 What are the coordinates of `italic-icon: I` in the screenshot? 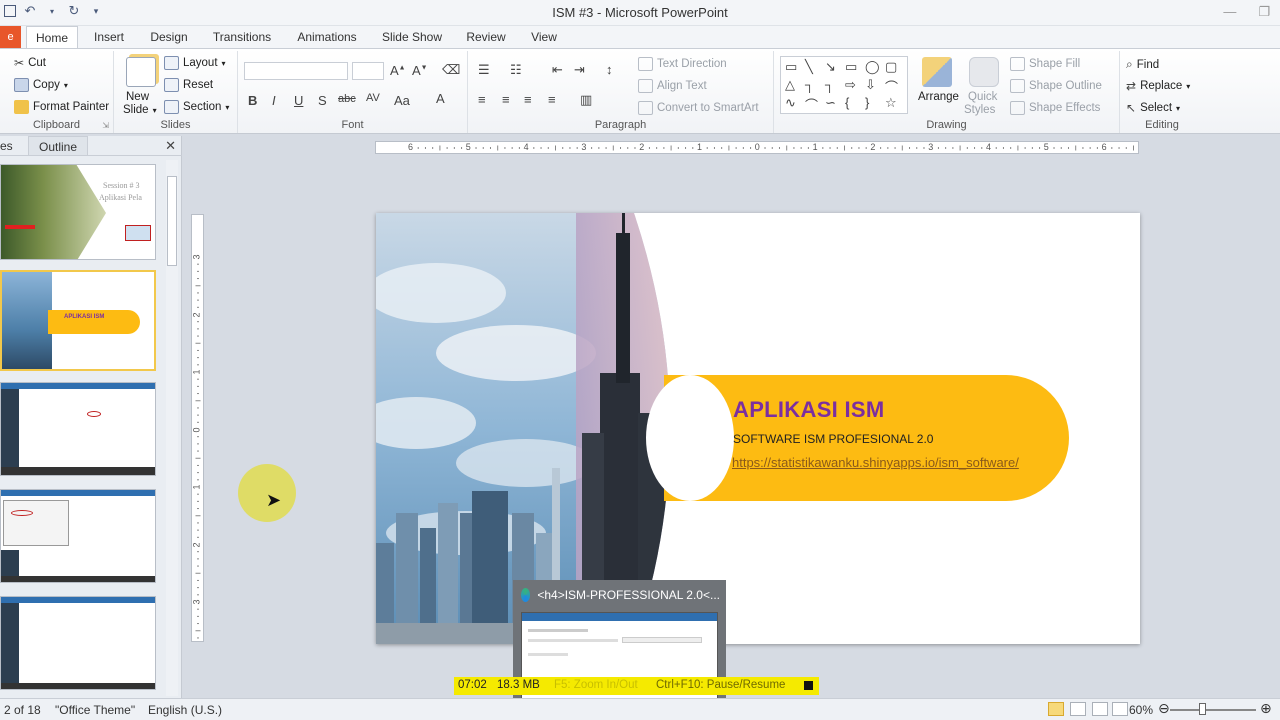 It's located at (274, 100).